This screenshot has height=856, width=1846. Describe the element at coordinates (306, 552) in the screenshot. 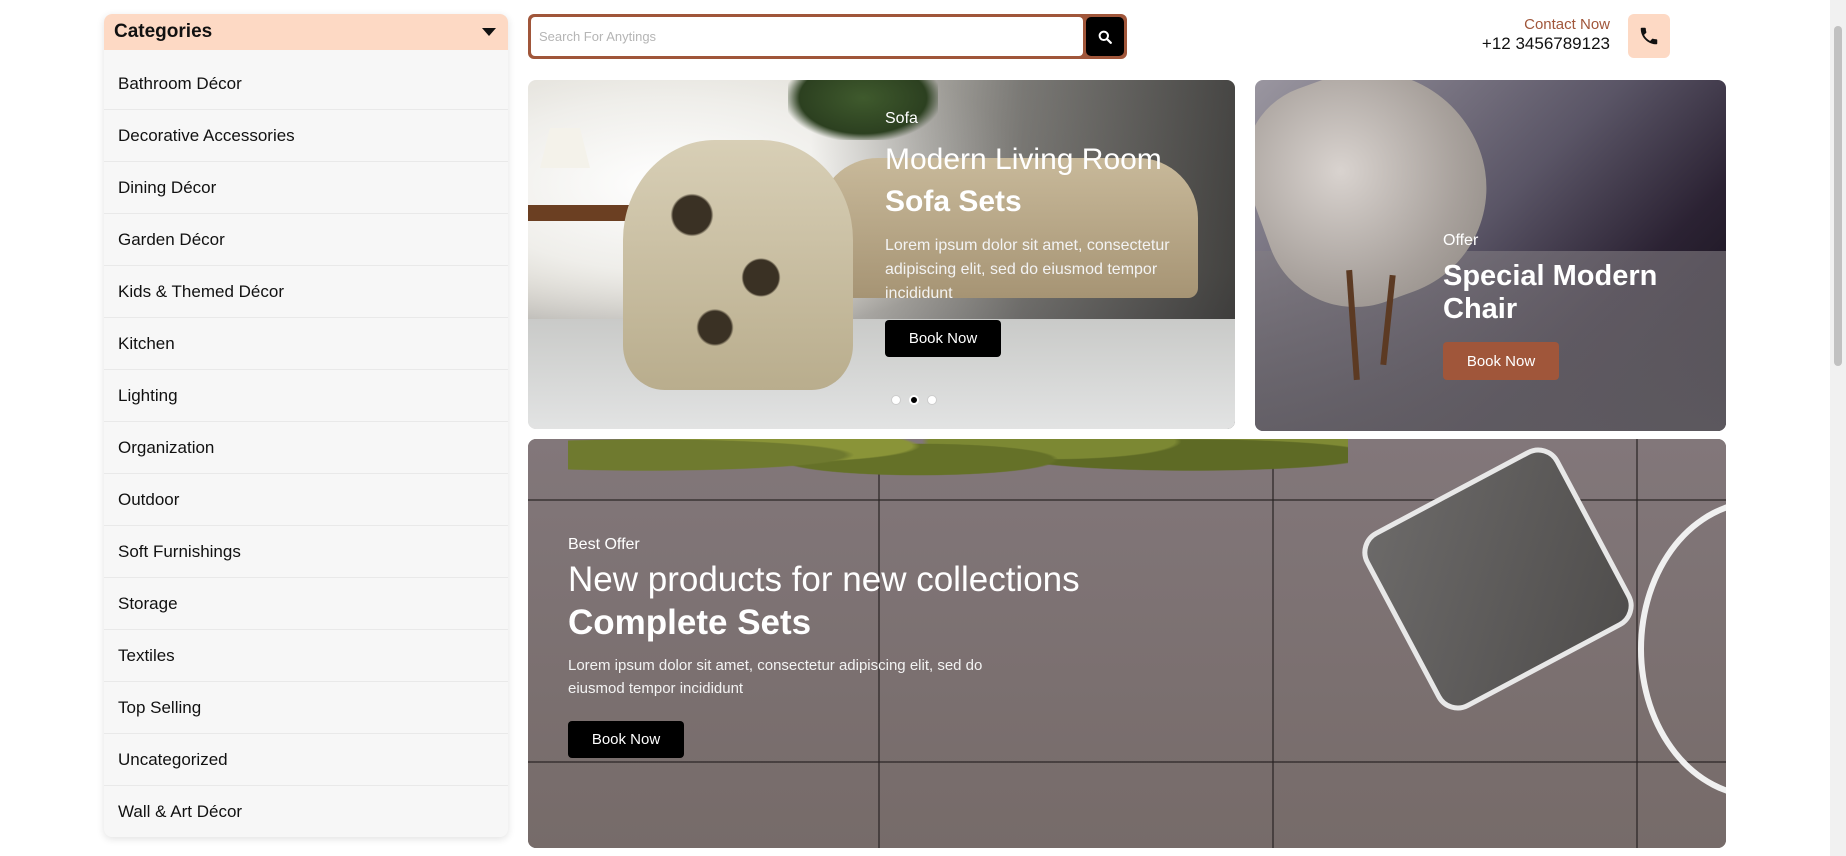

I see `category-item-soft-furnishings: Soft Furnishings` at that location.